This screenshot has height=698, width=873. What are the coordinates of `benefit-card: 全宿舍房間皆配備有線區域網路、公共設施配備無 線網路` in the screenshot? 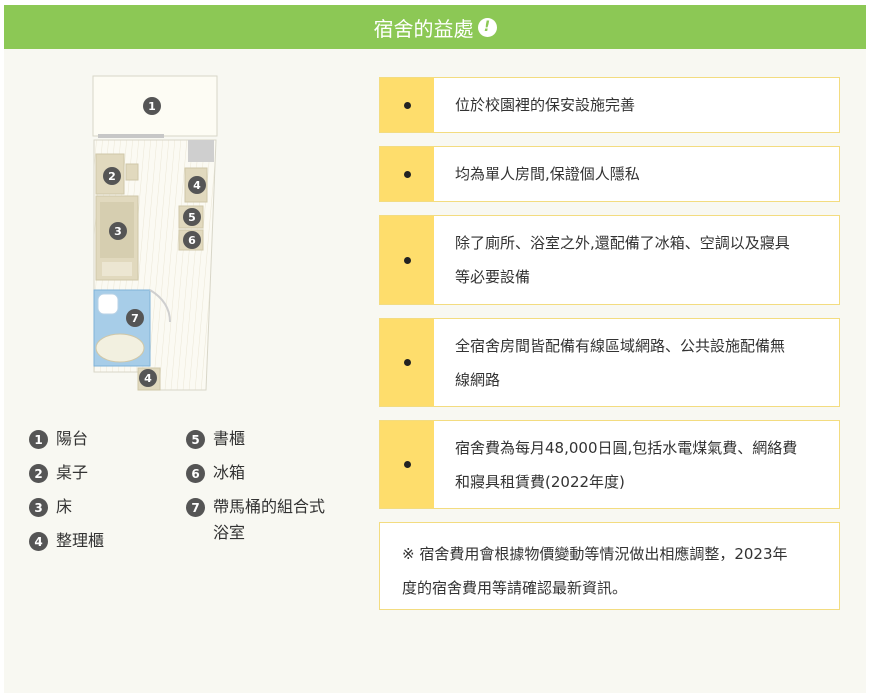 It's located at (609, 362).